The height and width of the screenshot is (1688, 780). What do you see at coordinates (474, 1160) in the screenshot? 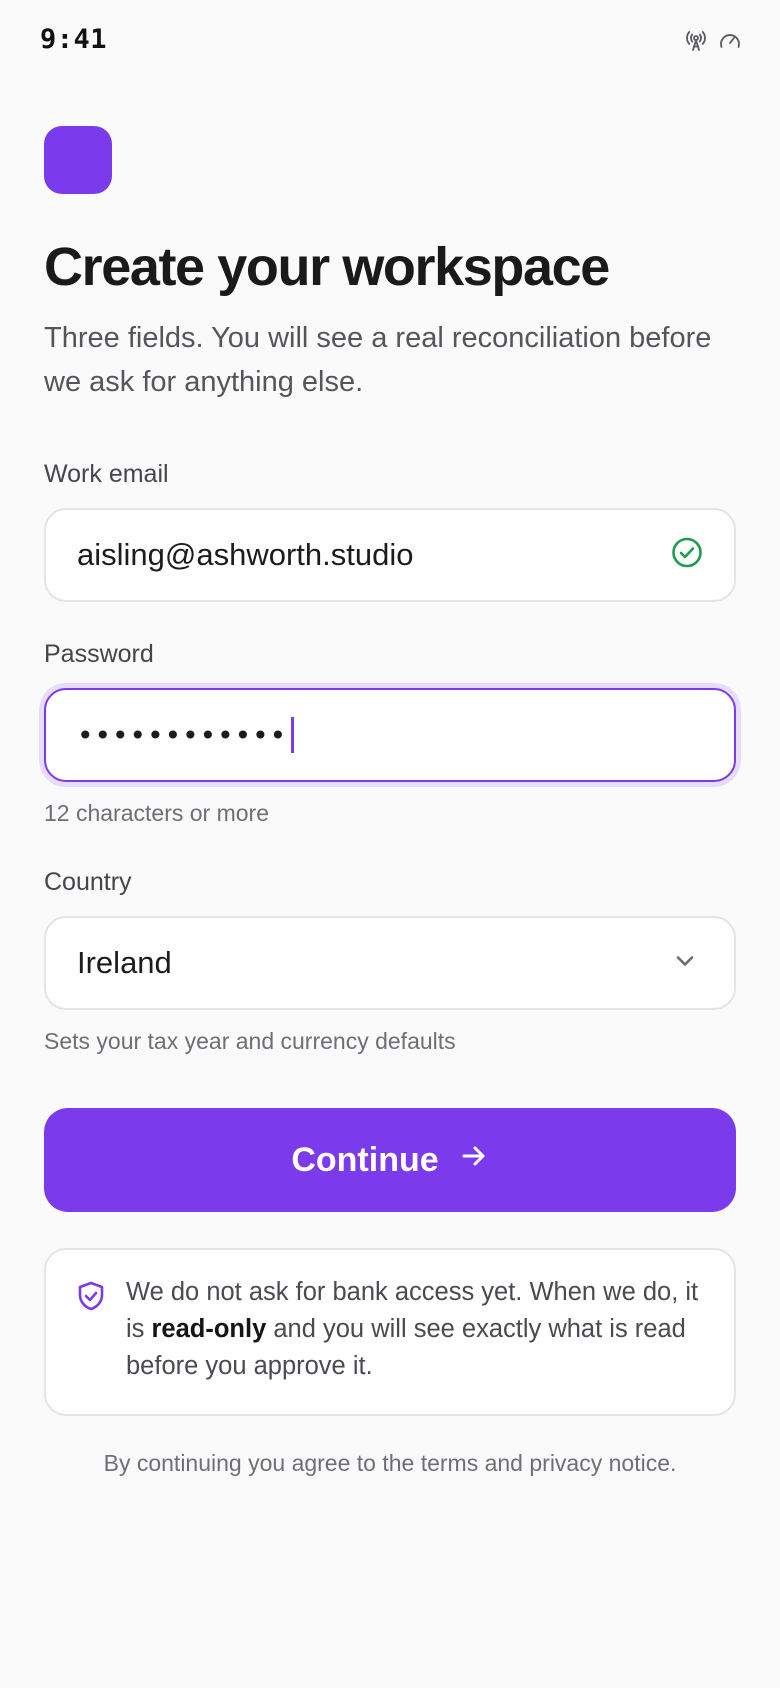
I see `arrow-right-icon` at bounding box center [474, 1160].